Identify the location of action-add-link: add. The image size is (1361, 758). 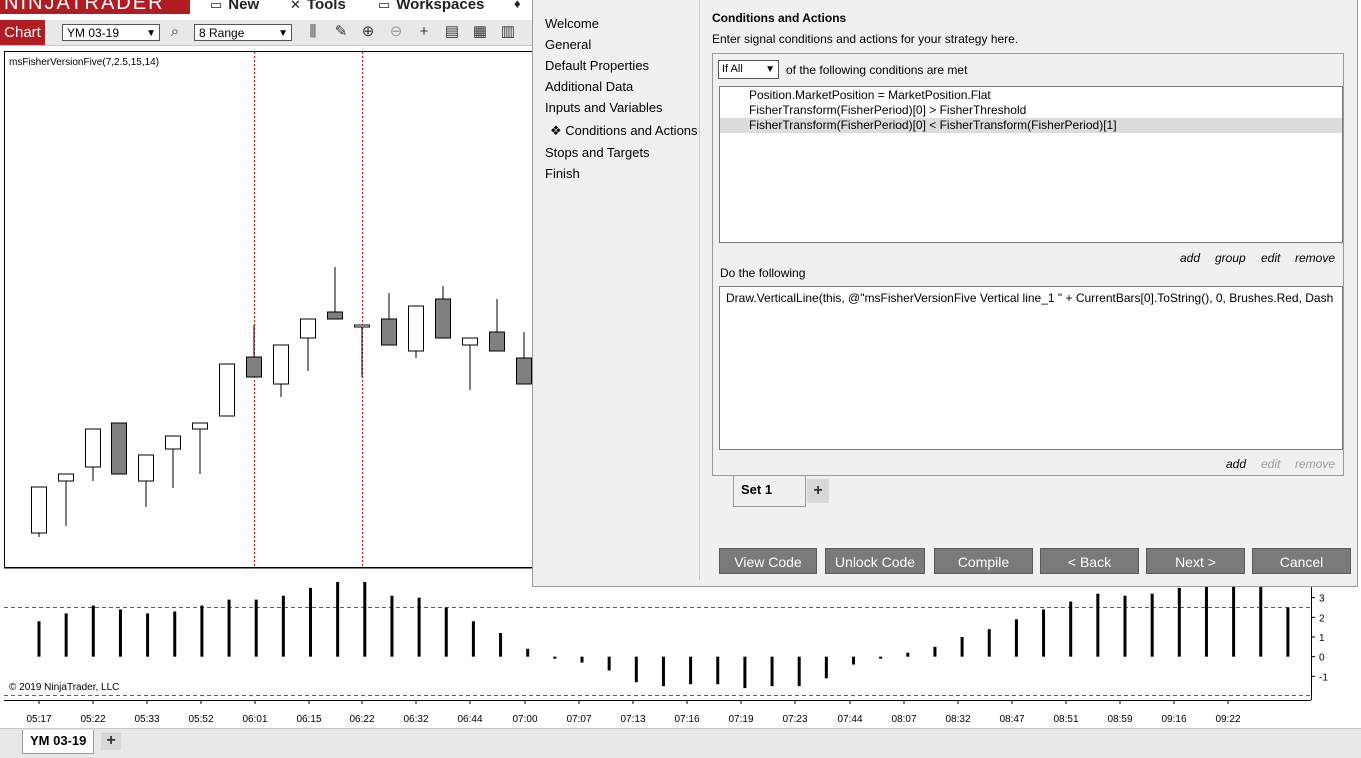
(1236, 464).